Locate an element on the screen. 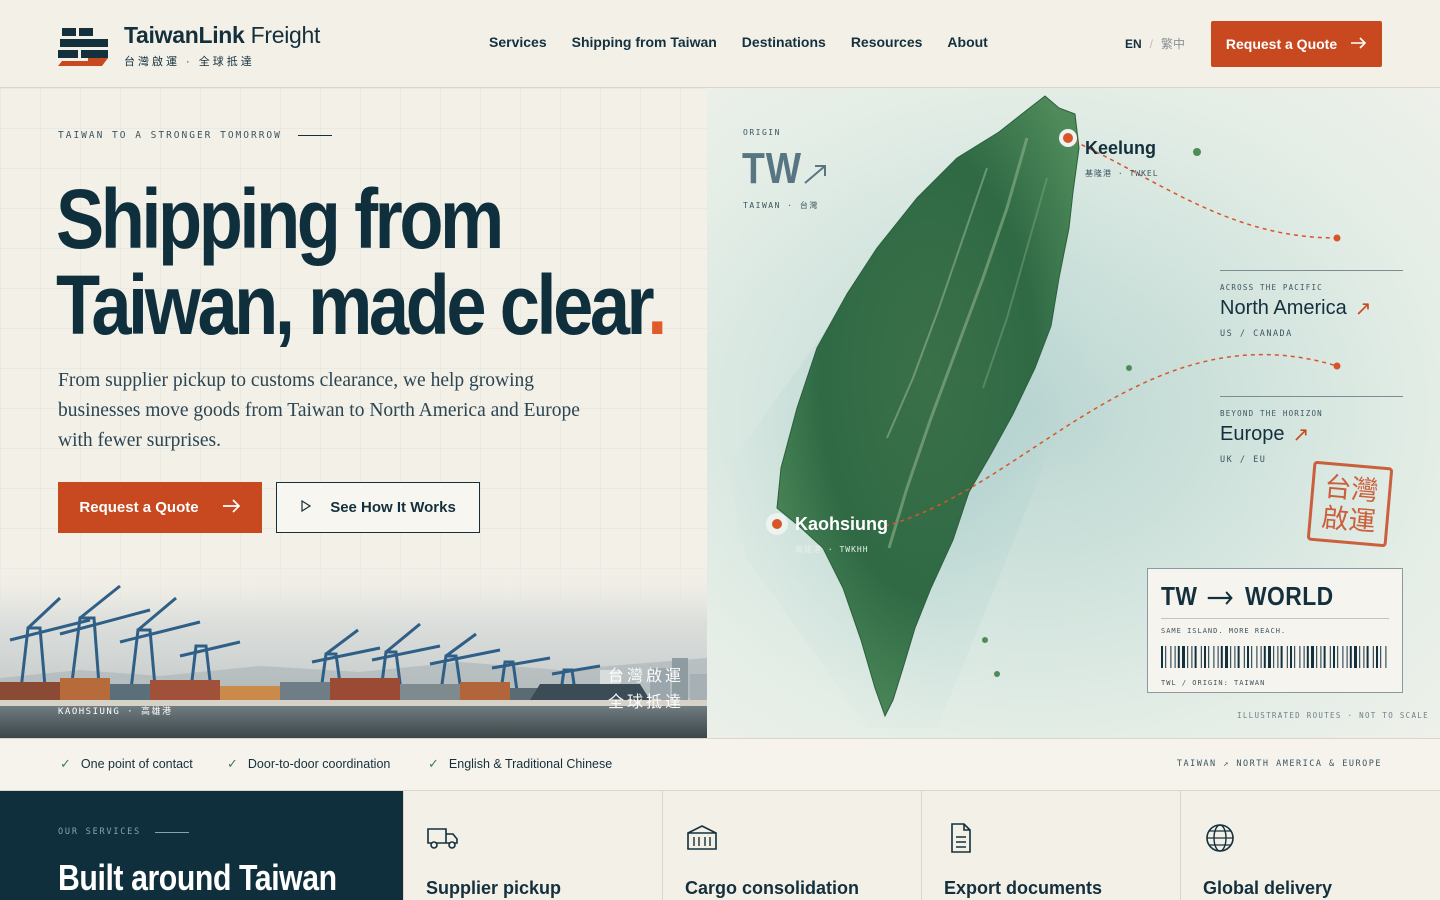 The image size is (1440, 900). service-card-supplier-pickup: Supplier pickup is located at coordinates (532, 845).